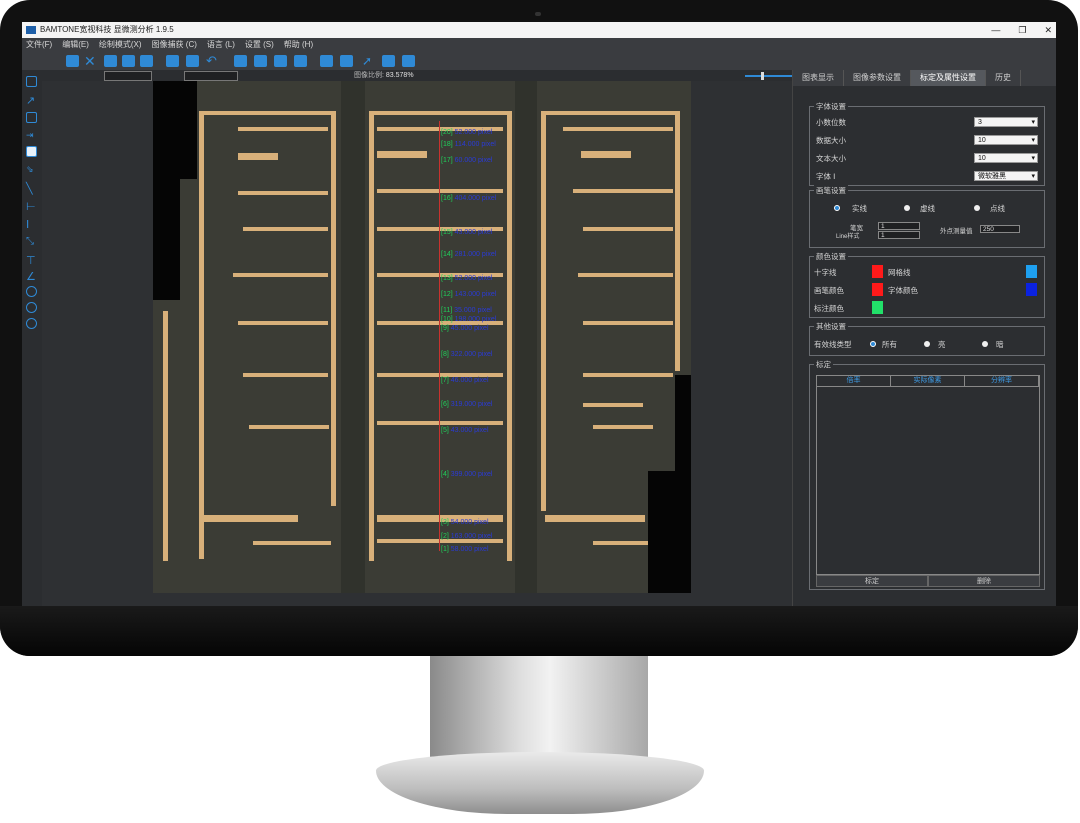 The width and height of the screenshot is (1080, 823). What do you see at coordinates (31, 241) in the screenshot?
I see `parallel-tool-icon: ⤡` at bounding box center [31, 241].